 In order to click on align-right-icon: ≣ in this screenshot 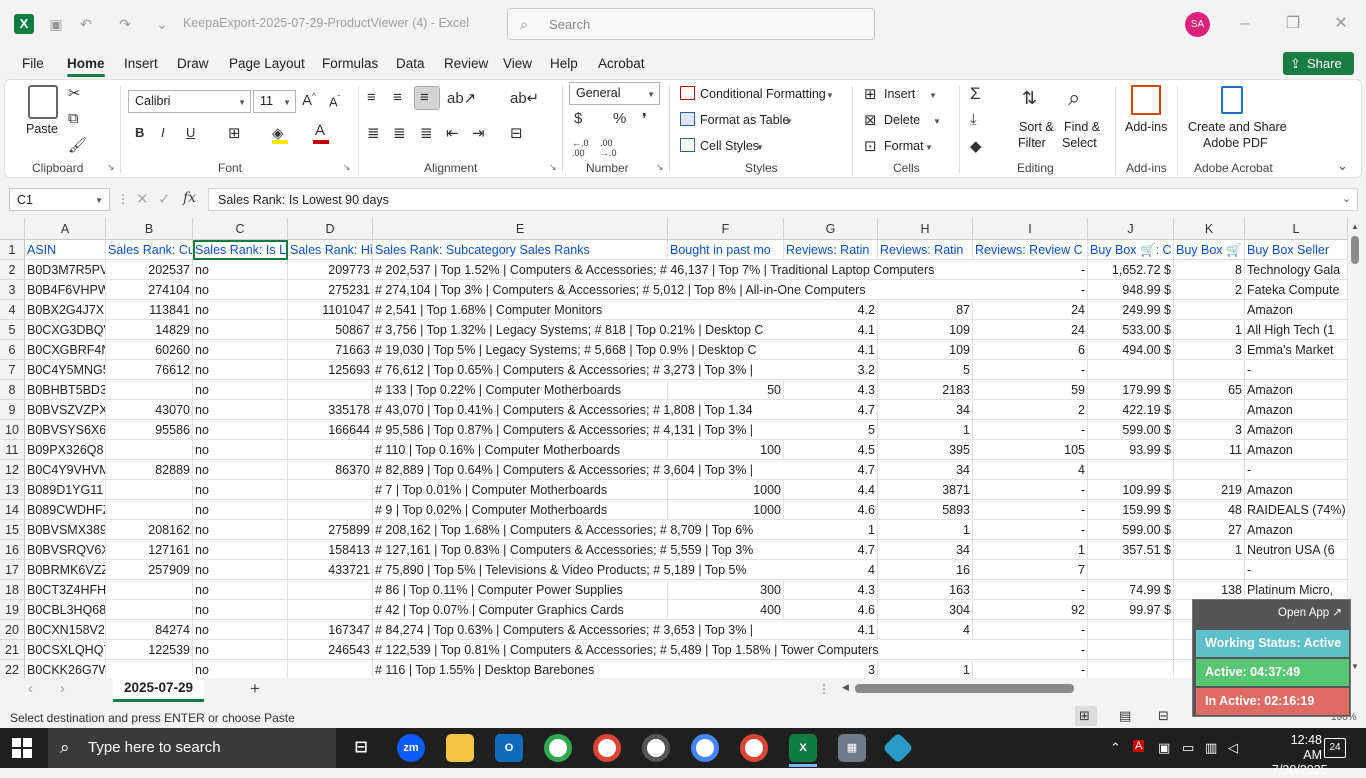, I will do `click(426, 133)`.